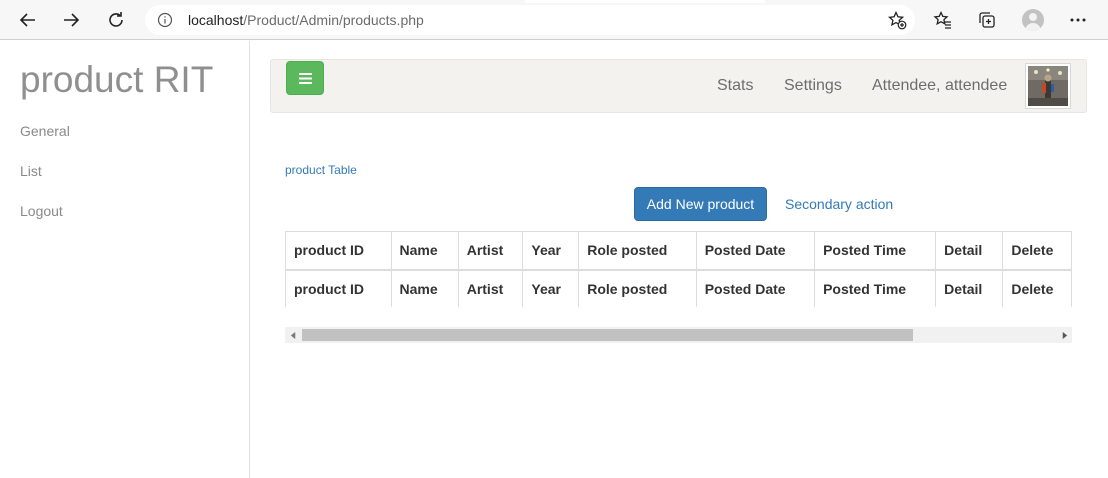  What do you see at coordinates (338, 288) in the screenshot?
I see `footer-product-id: product ID` at bounding box center [338, 288].